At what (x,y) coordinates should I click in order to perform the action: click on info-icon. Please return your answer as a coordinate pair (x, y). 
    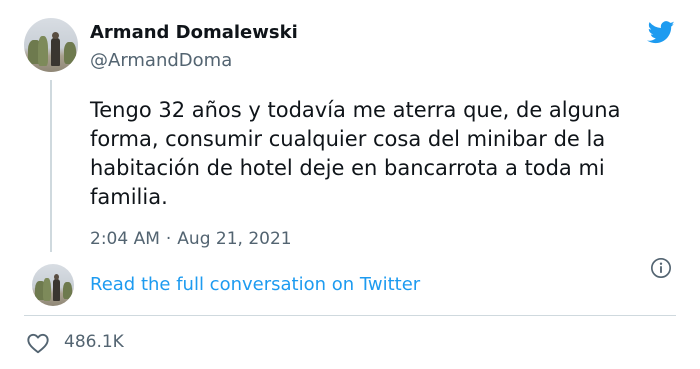
    Looking at the image, I should click on (661, 268).